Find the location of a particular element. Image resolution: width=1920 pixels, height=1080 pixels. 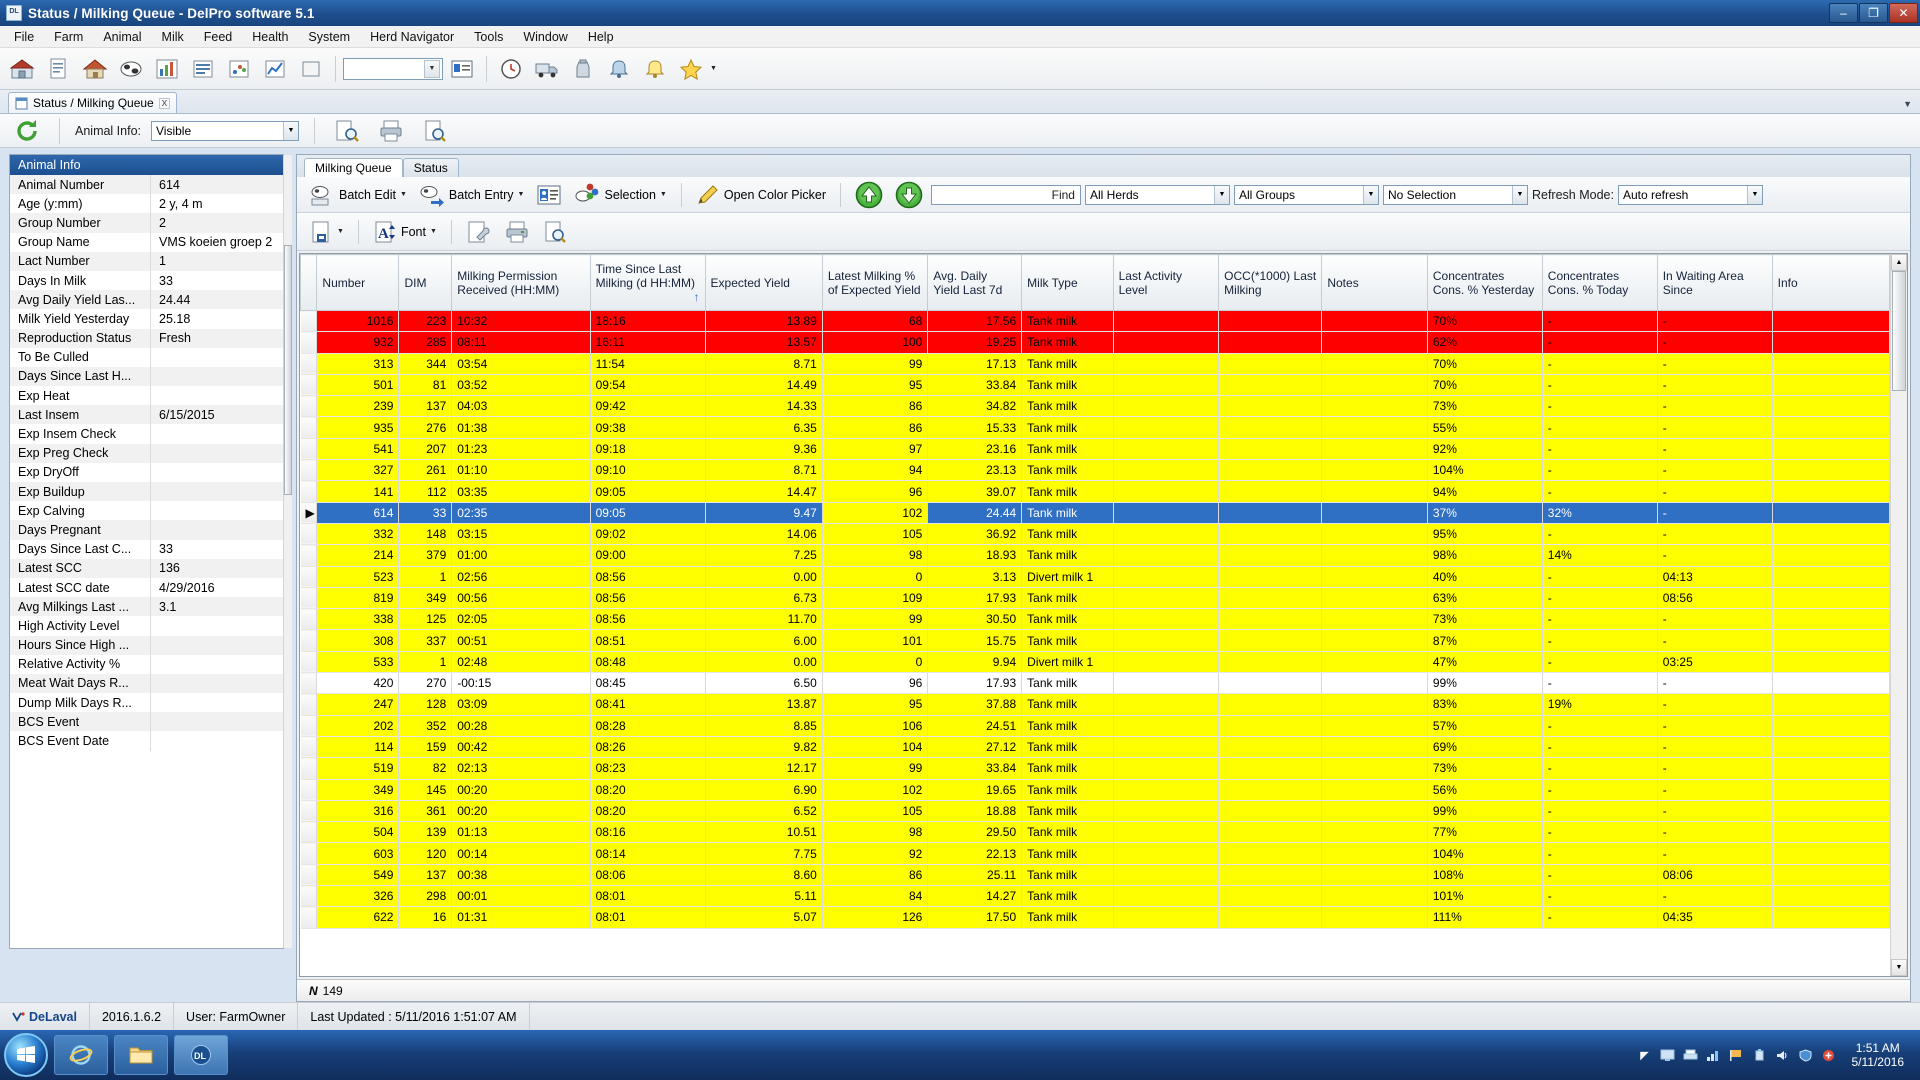

table-cell: 139 is located at coordinates (425, 832).